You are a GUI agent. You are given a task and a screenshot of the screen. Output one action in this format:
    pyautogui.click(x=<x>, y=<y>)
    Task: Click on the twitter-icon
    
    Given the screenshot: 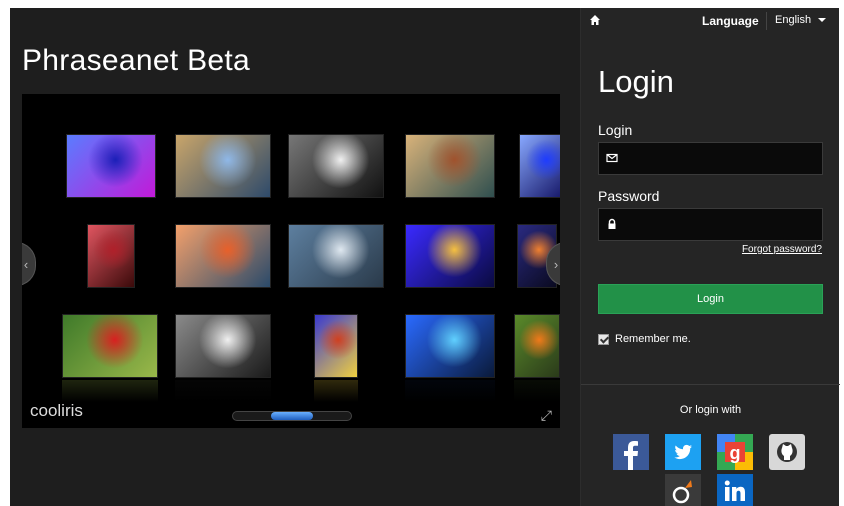 What is the action you would take?
    pyautogui.click(x=683, y=452)
    